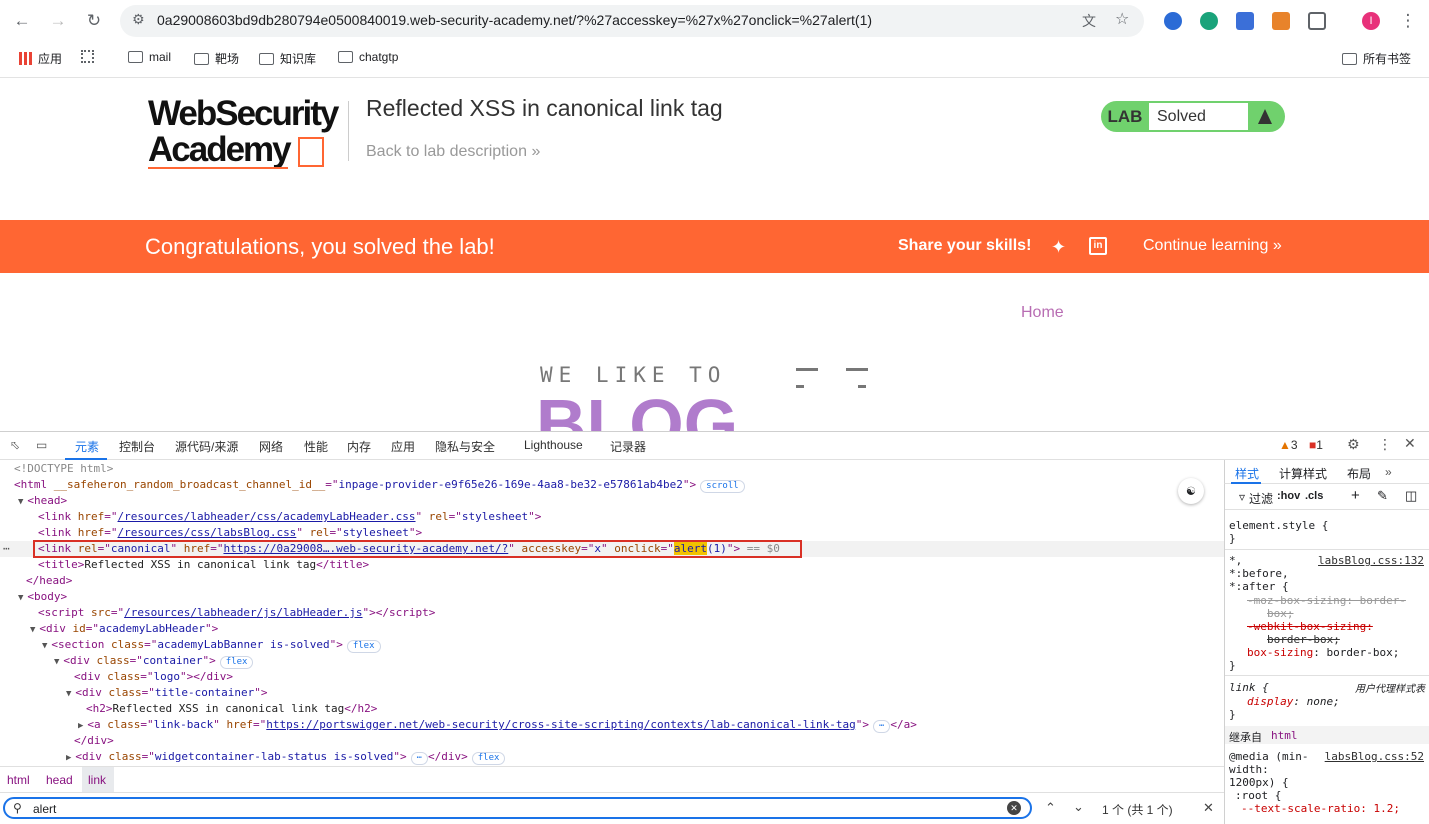 The height and width of the screenshot is (824, 1429). I want to click on bookmark-mail: mail, so click(149, 57).